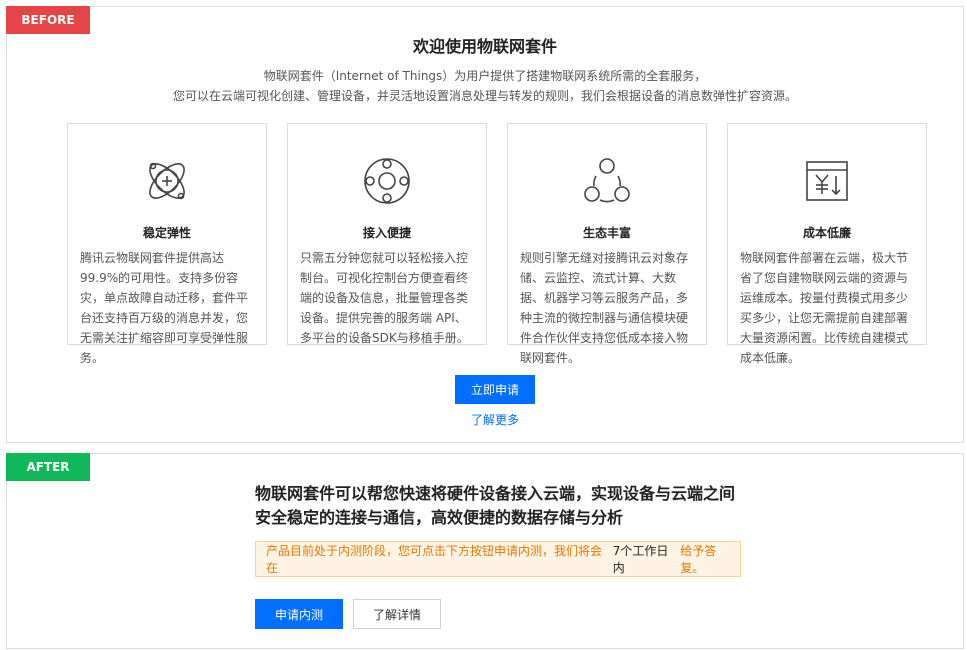 The height and width of the screenshot is (650, 967). What do you see at coordinates (166, 233) in the screenshot?
I see `card-title: 稳定弹性` at bounding box center [166, 233].